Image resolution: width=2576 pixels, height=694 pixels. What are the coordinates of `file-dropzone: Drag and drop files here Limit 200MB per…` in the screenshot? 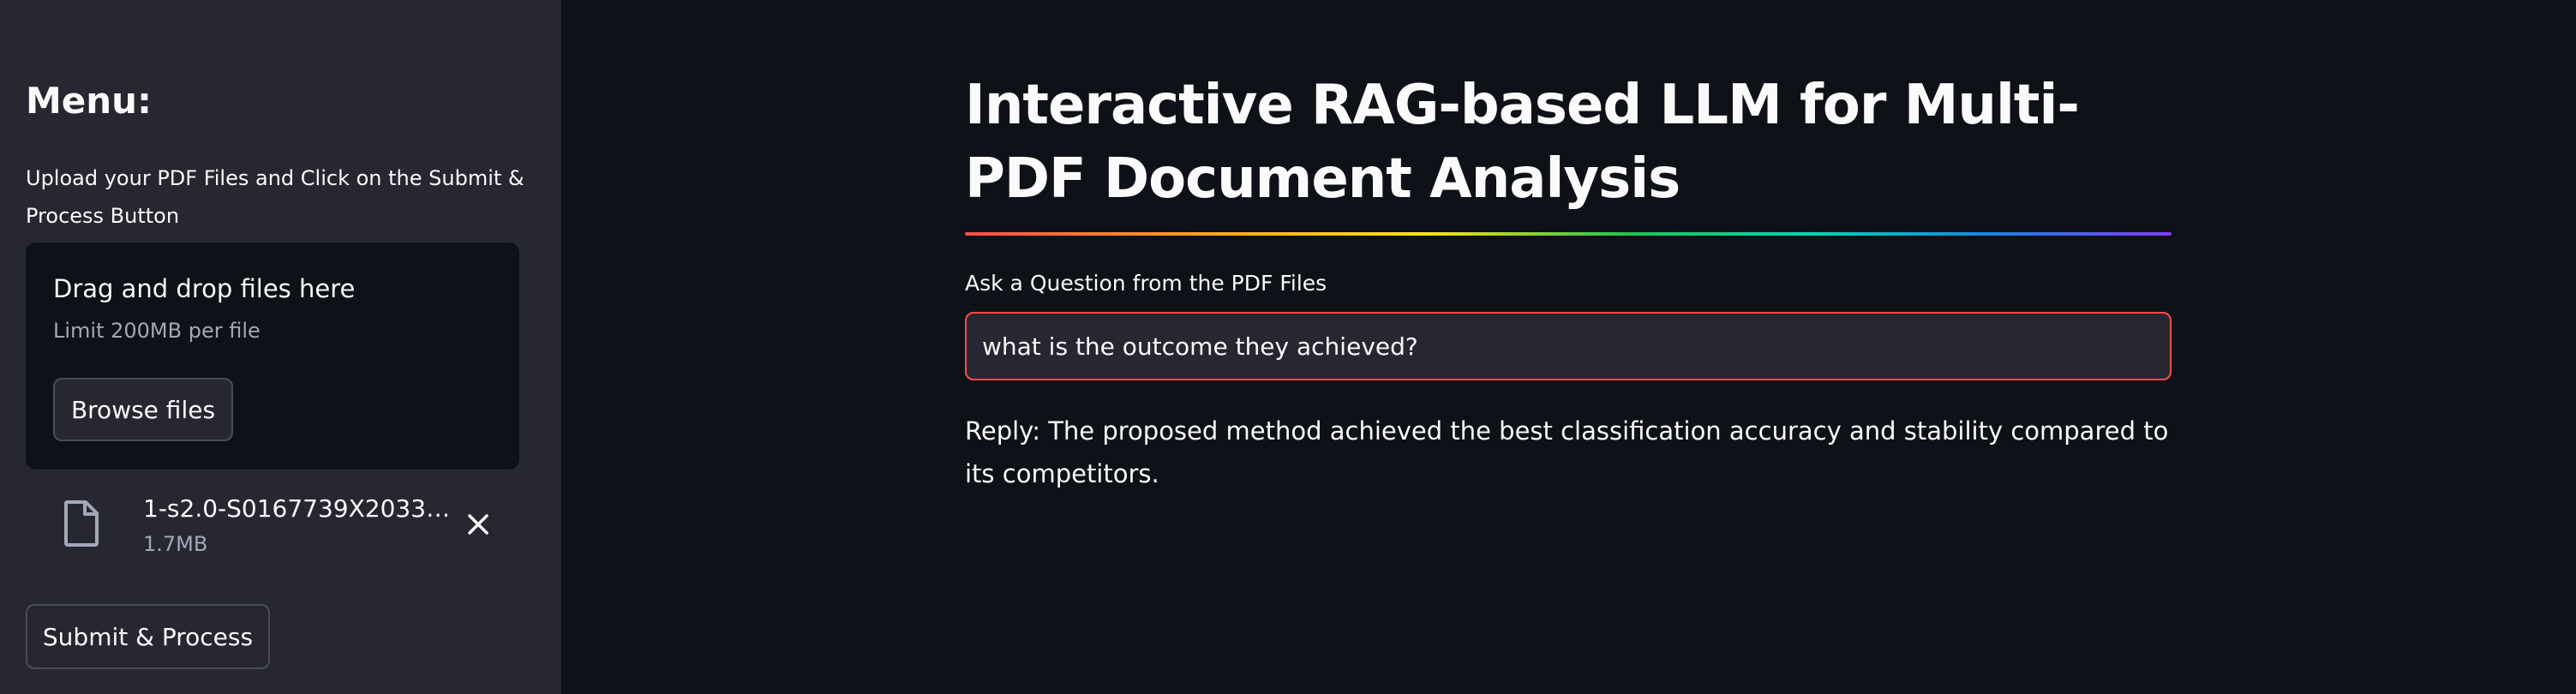 It's located at (272, 356).